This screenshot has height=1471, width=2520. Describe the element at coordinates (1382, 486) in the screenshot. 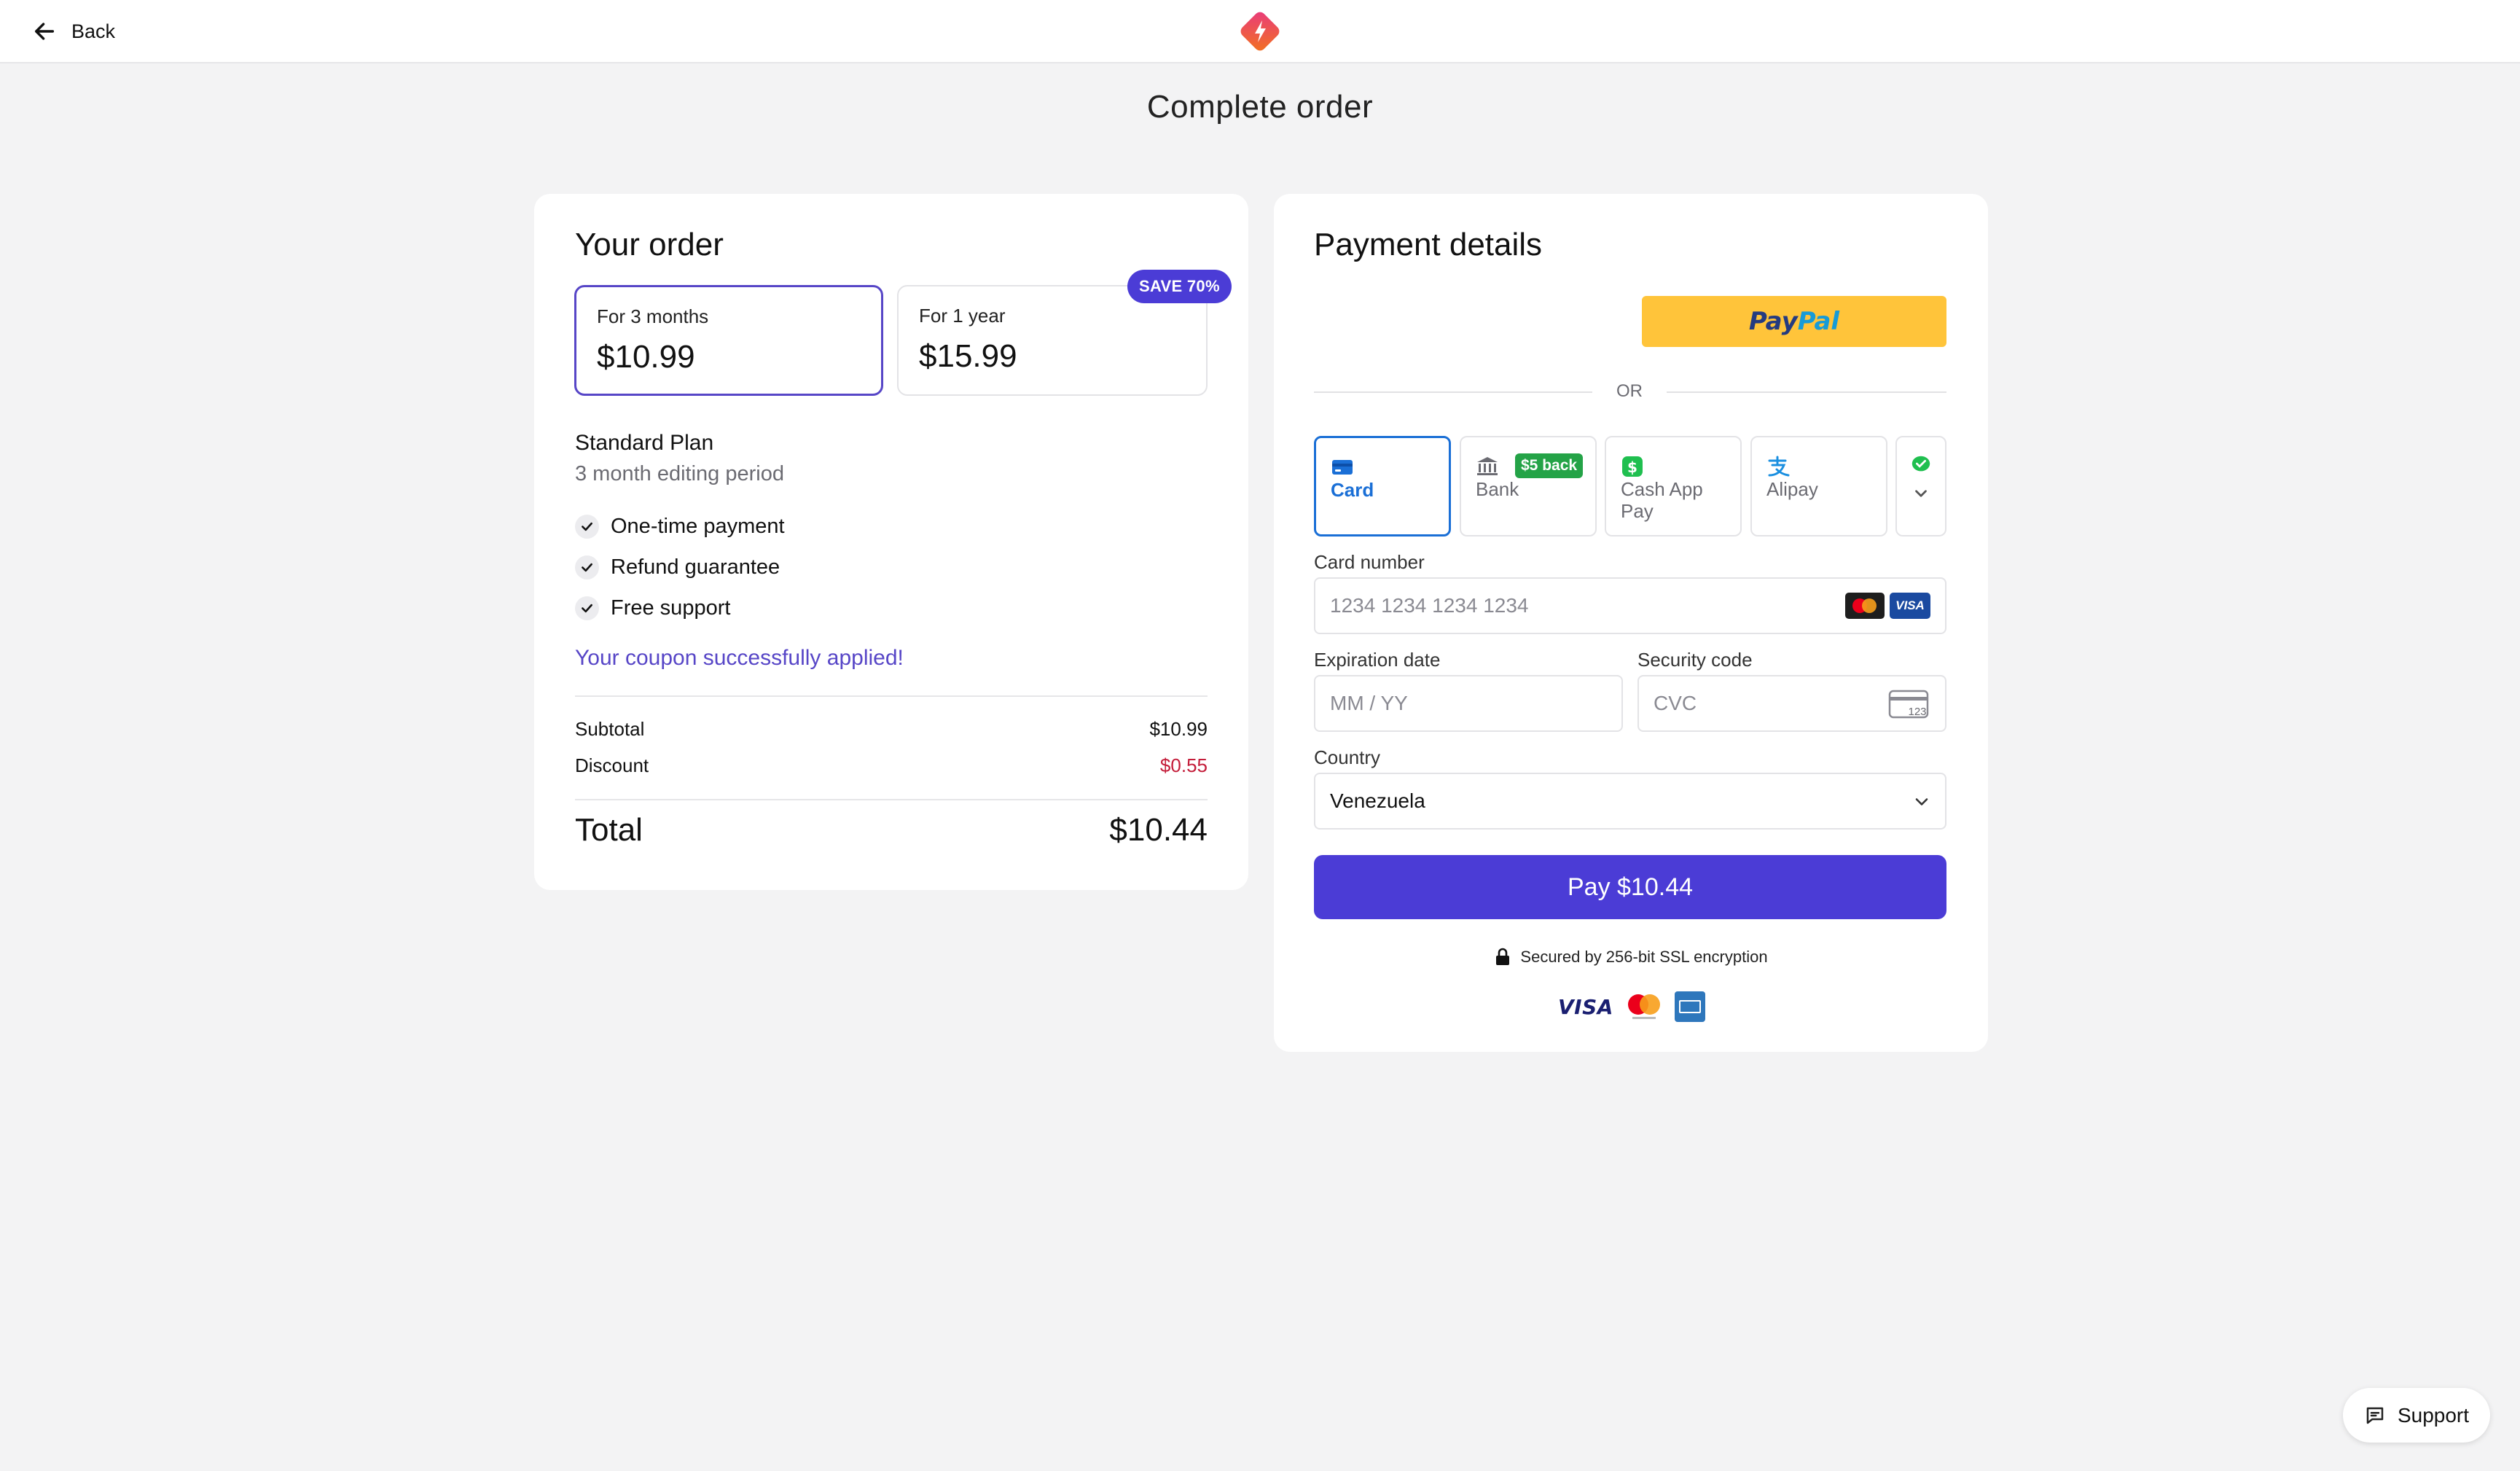

I see `payment-method-card: Card` at that location.